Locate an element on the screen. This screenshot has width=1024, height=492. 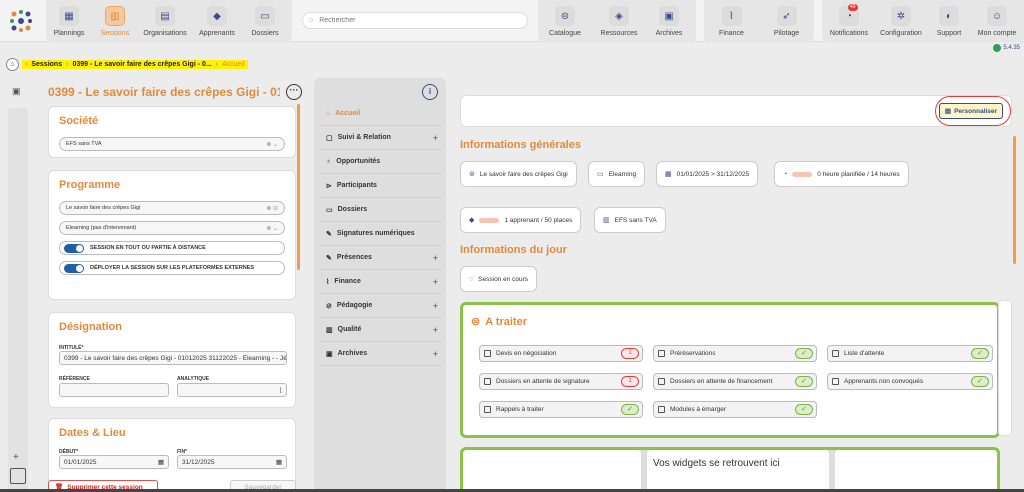
menu-qualite: ▥ Qualité + is located at coordinates (381, 330).